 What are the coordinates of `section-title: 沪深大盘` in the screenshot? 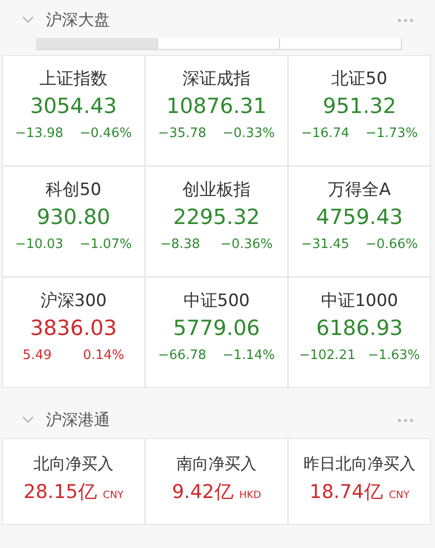 It's located at (78, 20).